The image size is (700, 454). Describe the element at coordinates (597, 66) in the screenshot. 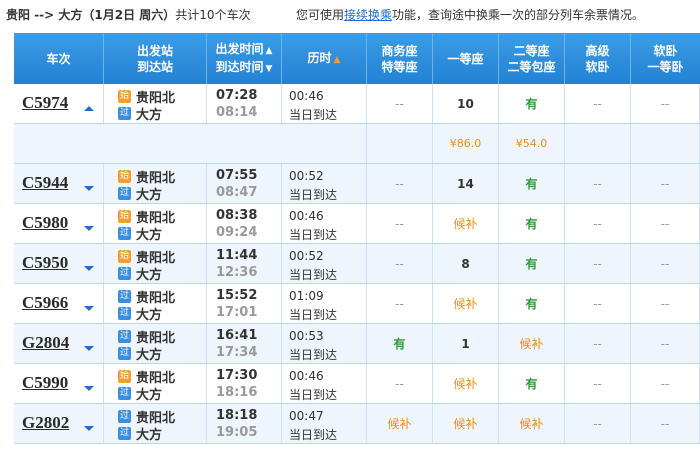

I see `header-hisoft-label2: 软卧` at that location.